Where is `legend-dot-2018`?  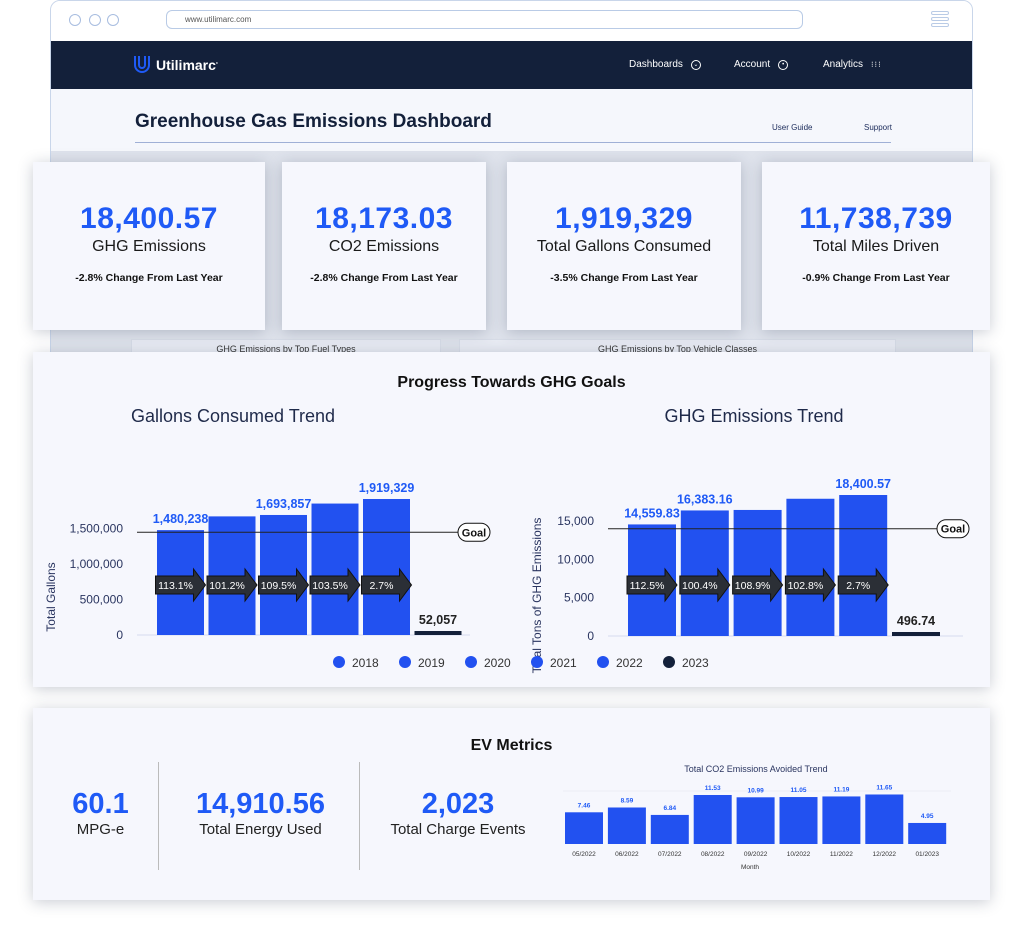
legend-dot-2018 is located at coordinates (339, 662).